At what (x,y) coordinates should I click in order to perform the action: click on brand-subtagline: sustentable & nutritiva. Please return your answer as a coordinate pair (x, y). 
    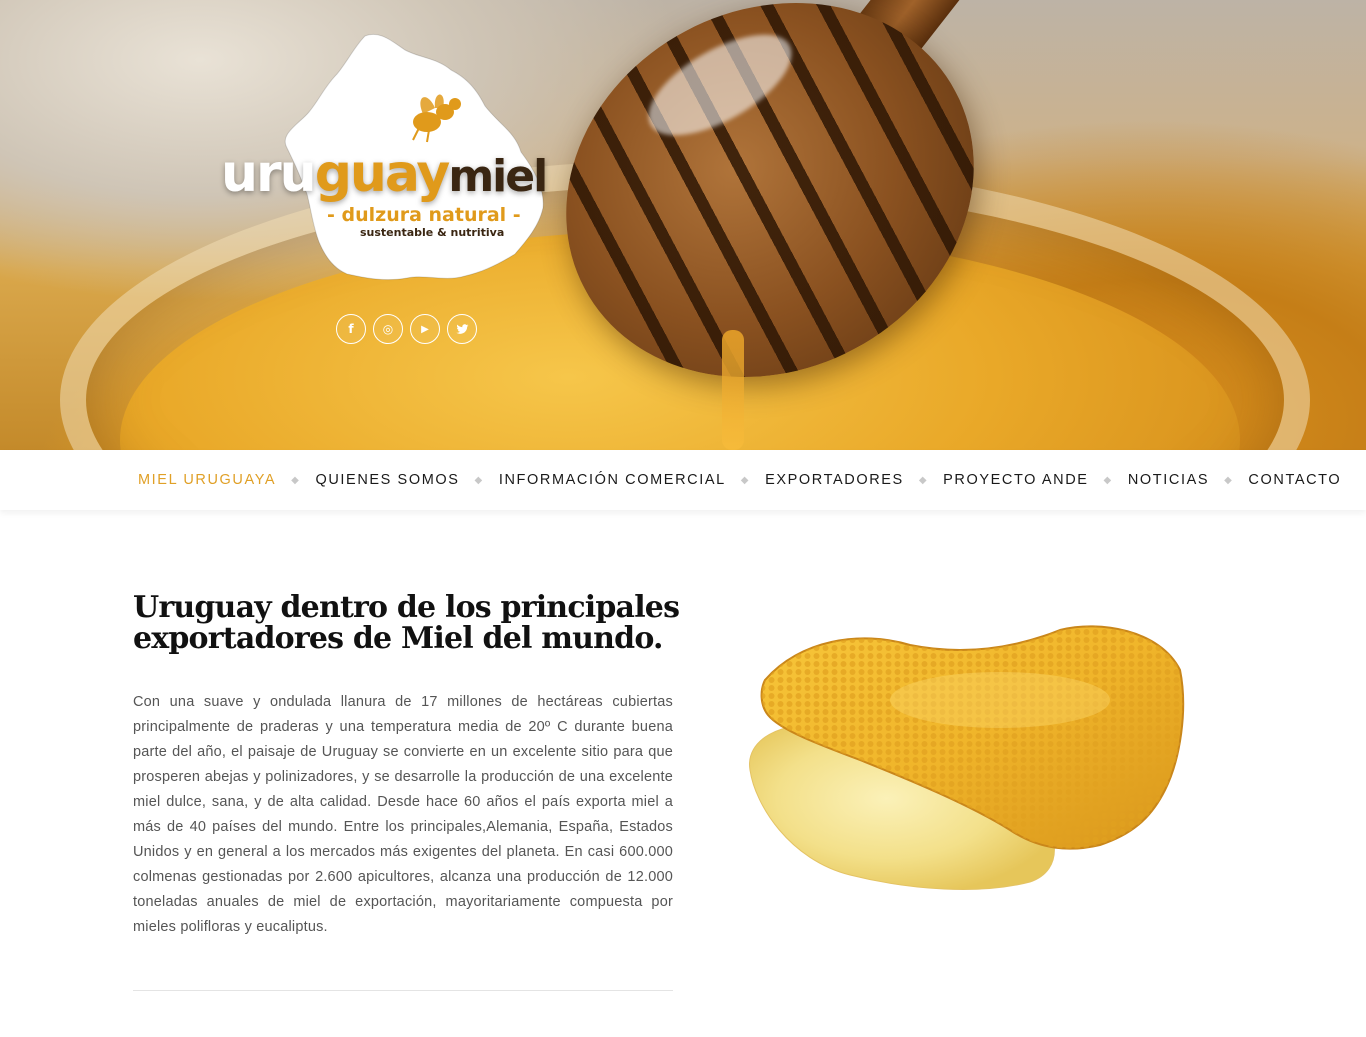
    Looking at the image, I should click on (432, 232).